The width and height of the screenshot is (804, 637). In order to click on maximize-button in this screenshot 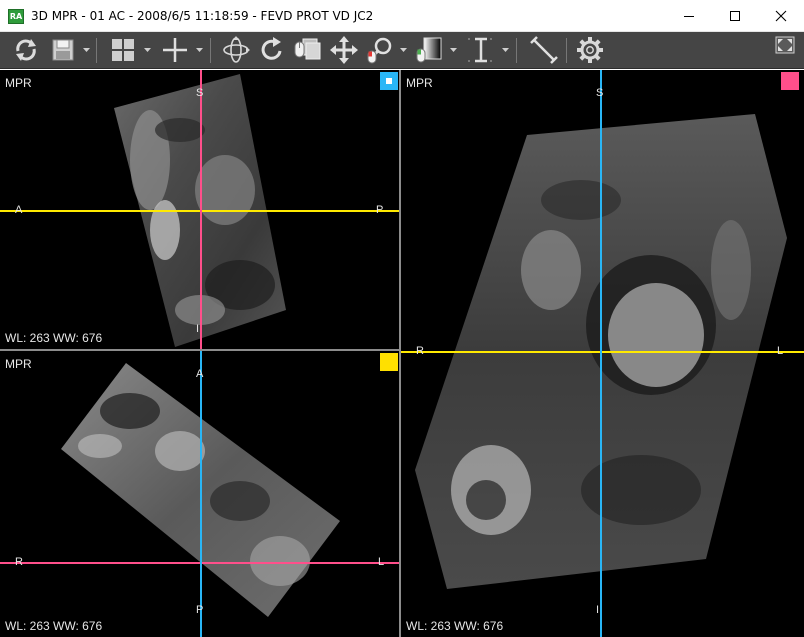, I will do `click(735, 16)`.